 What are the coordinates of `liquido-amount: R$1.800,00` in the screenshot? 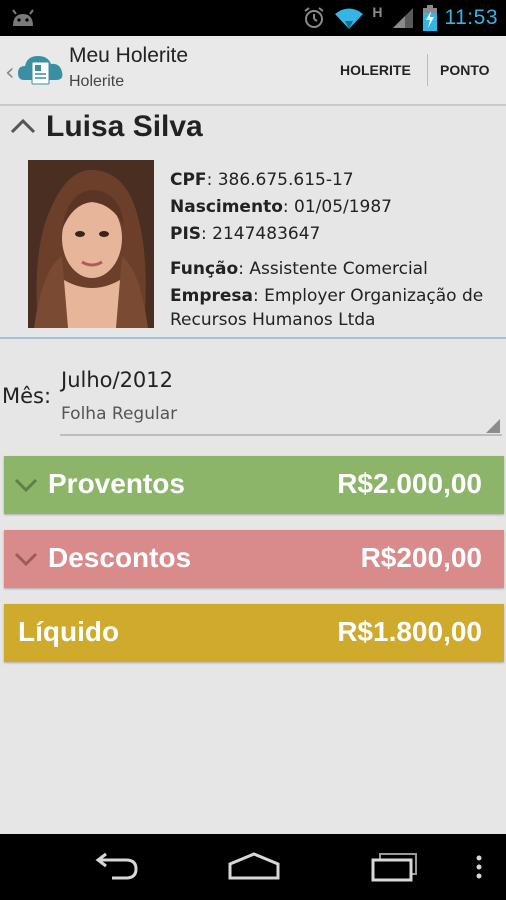 It's located at (409, 631).